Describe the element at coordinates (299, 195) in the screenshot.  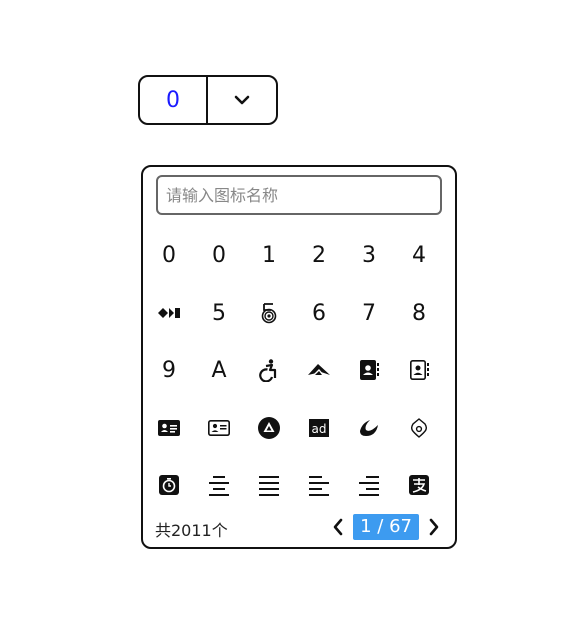
I see `icon-search-input` at that location.